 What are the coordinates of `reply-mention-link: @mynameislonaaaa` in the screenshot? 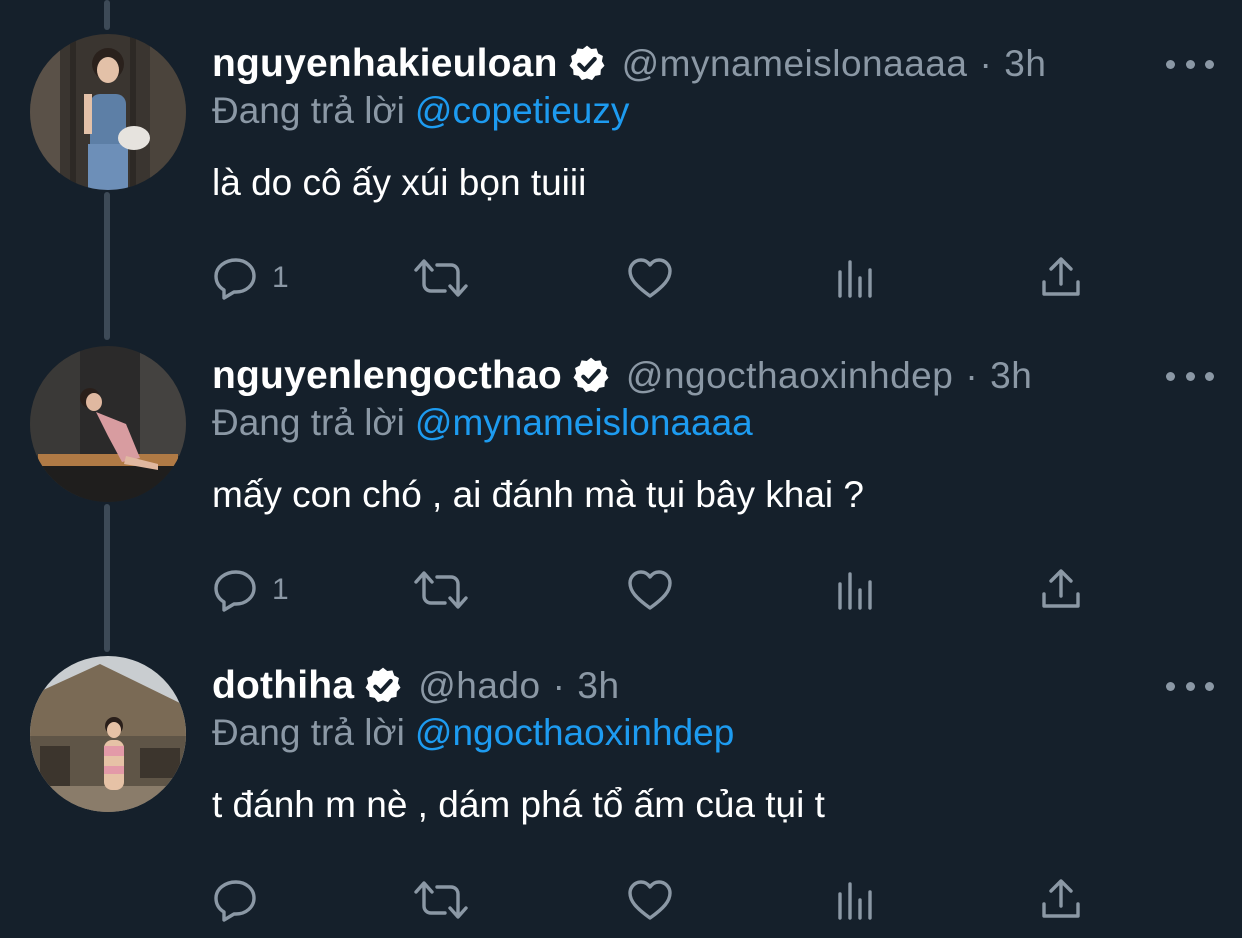 It's located at (584, 422).